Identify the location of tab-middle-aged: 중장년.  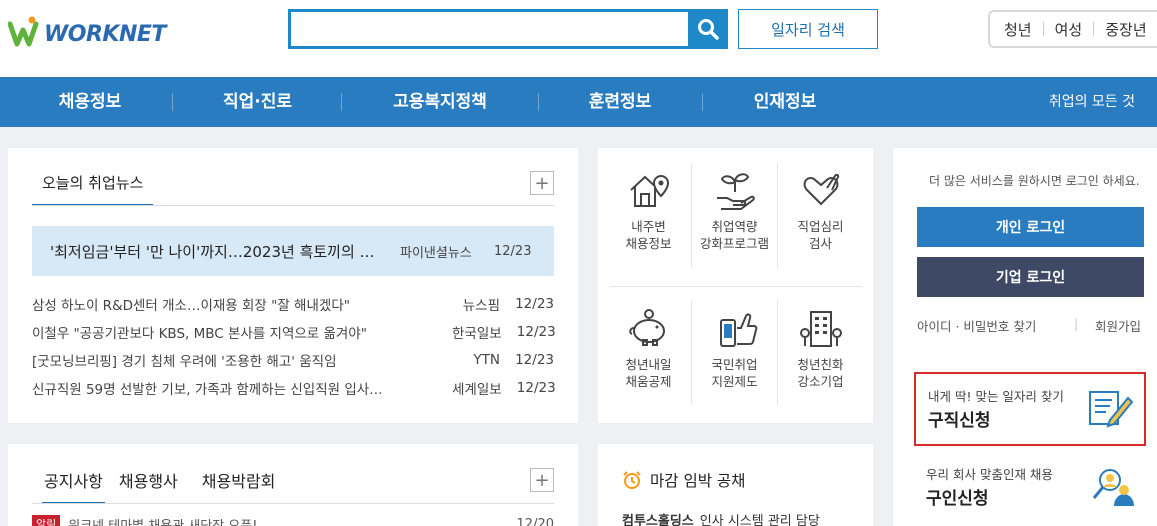
(1125, 29).